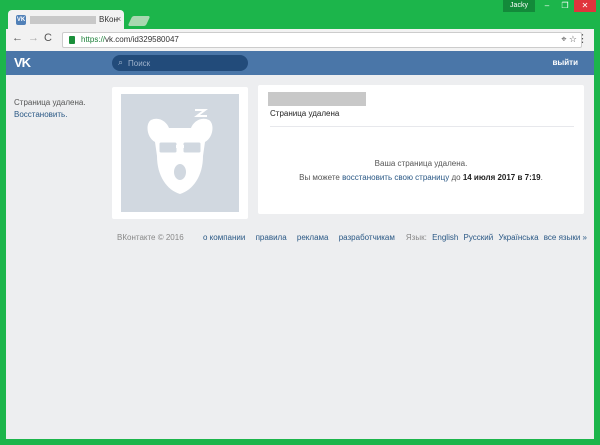  What do you see at coordinates (33, 38) in the screenshot?
I see `forward-arrow-icon: →` at bounding box center [33, 38].